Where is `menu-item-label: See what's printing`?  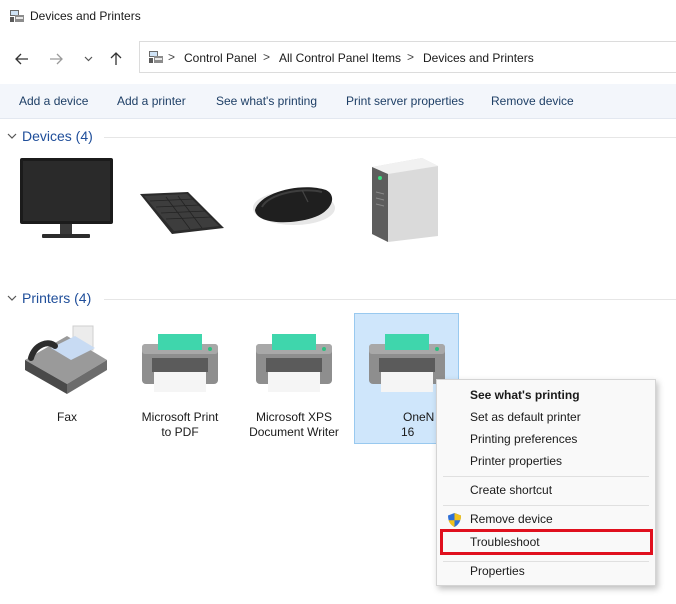
menu-item-label: See what's printing is located at coordinates (525, 395).